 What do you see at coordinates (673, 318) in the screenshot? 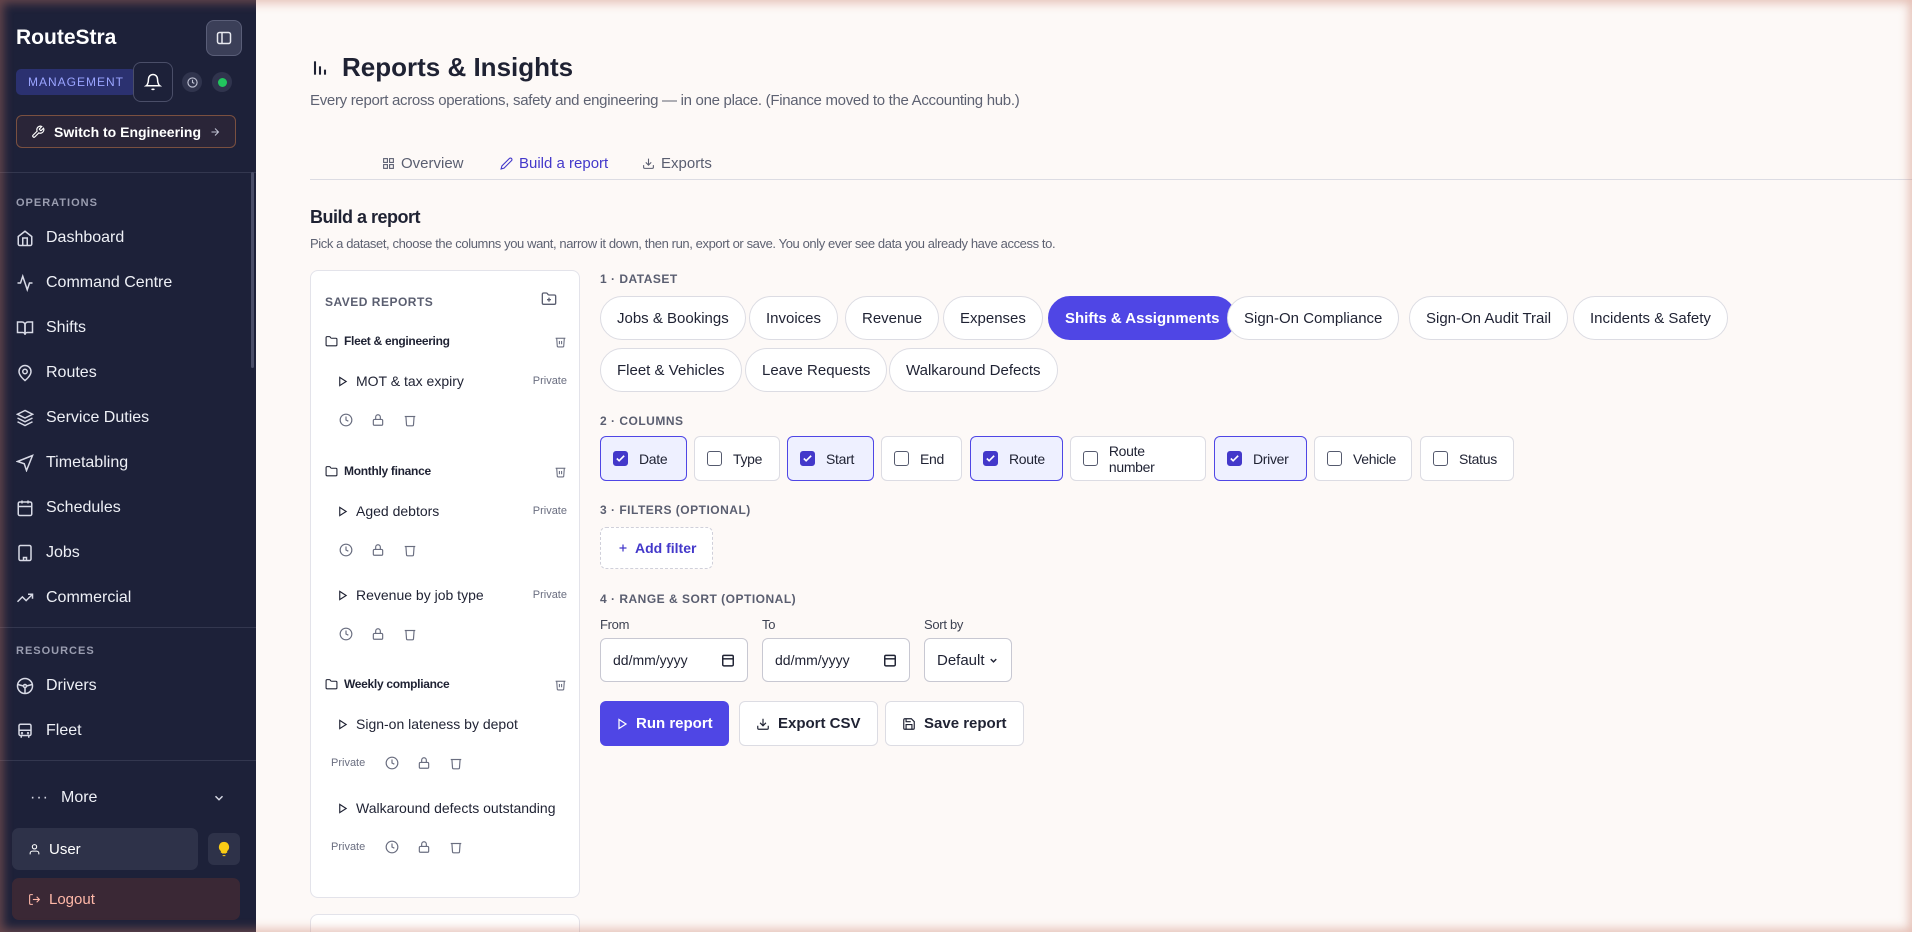
I see `dataset-chip: Jobs & Bookings` at bounding box center [673, 318].